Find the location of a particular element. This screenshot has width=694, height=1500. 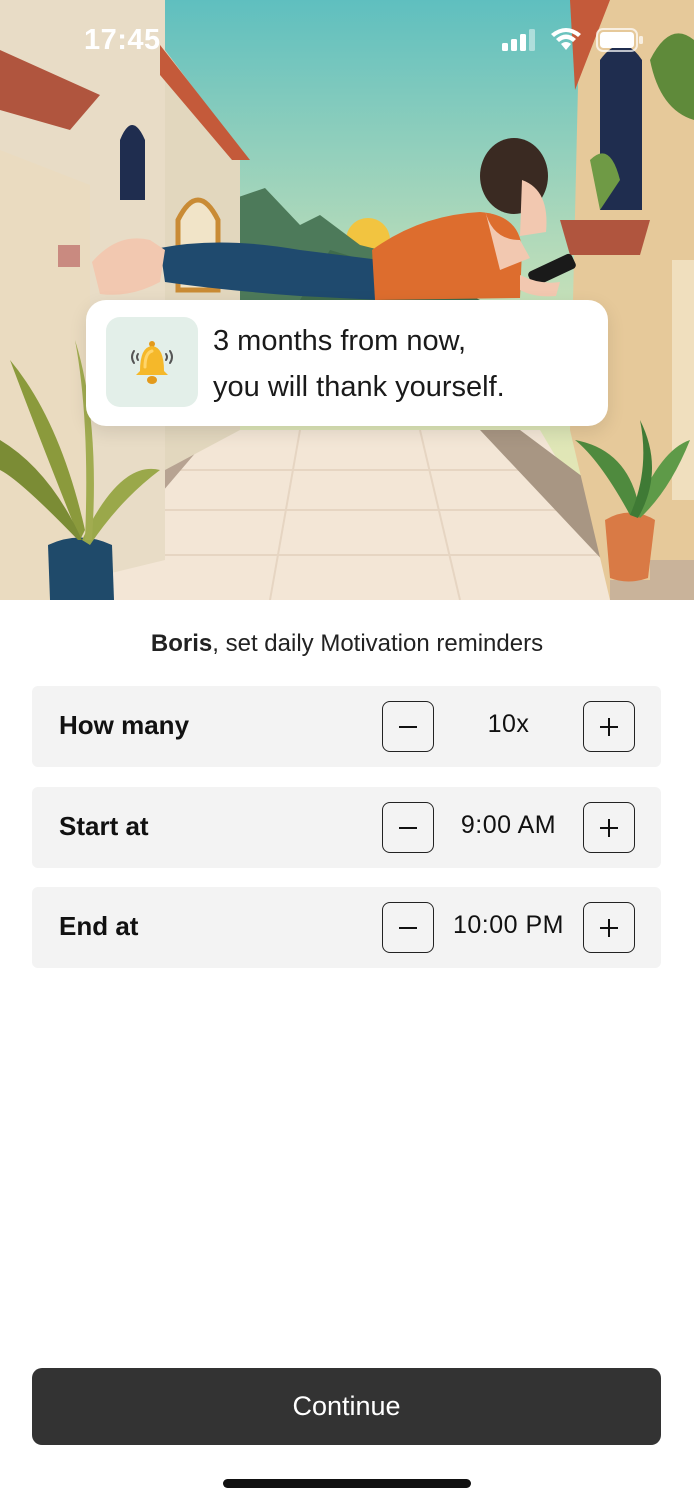

wifi-icon is located at coordinates (566, 39).